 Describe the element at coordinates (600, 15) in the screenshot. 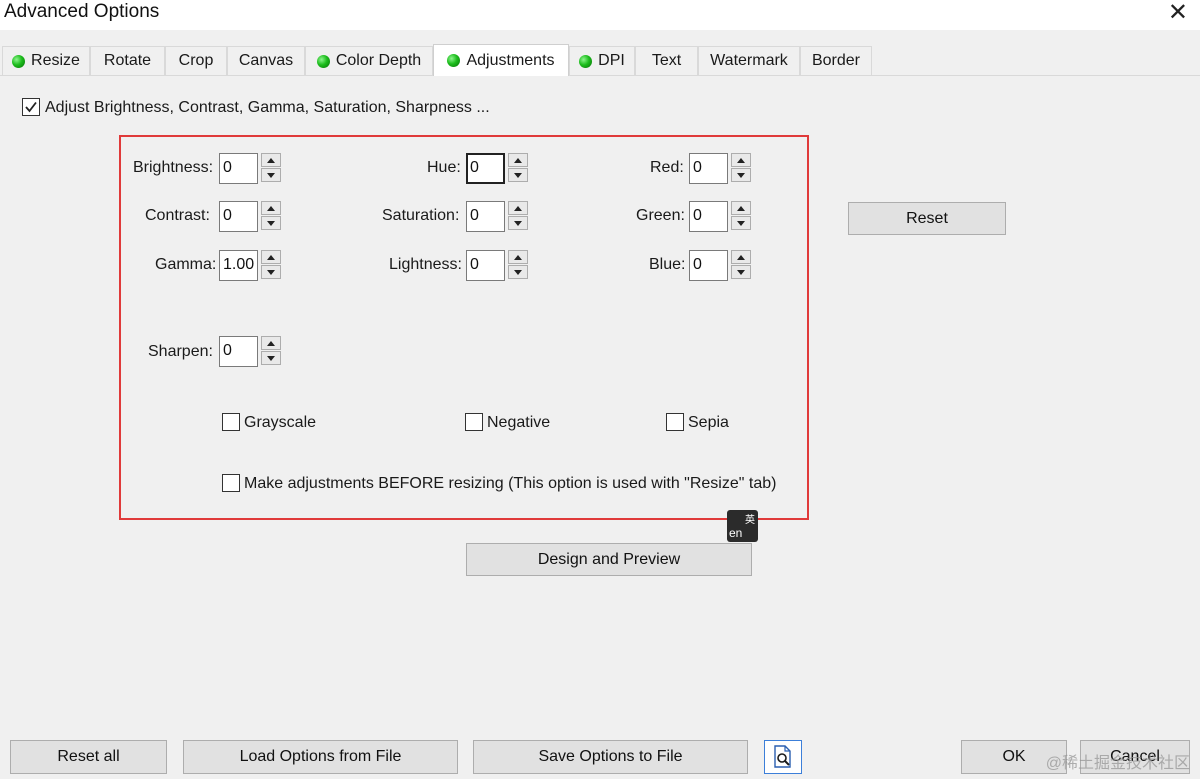

I see `title-bar: Advanced Options ✕` at that location.